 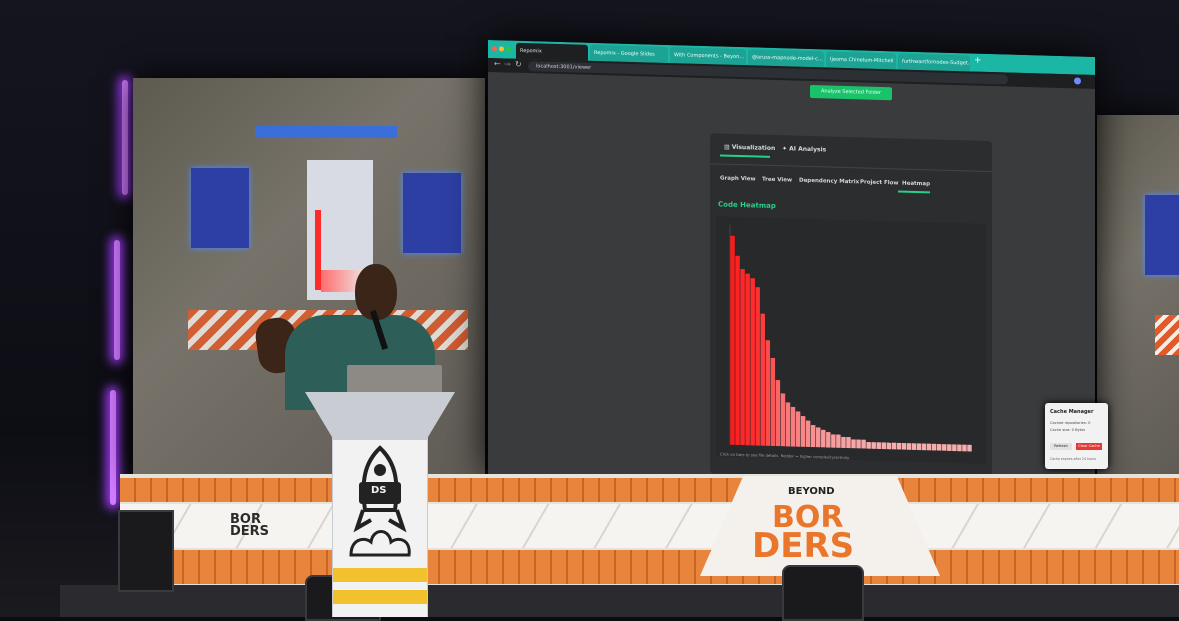 What do you see at coordinates (494, 49) in the screenshot?
I see `close-window-icon` at bounding box center [494, 49].